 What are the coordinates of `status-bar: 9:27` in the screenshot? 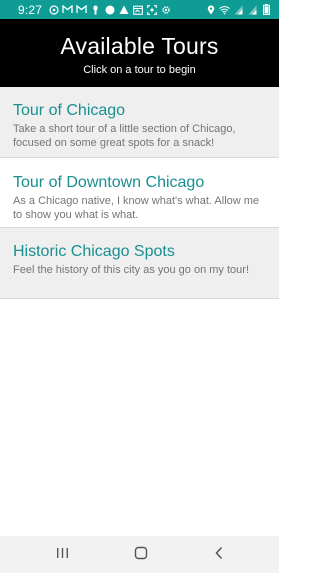 It's located at (139, 9).